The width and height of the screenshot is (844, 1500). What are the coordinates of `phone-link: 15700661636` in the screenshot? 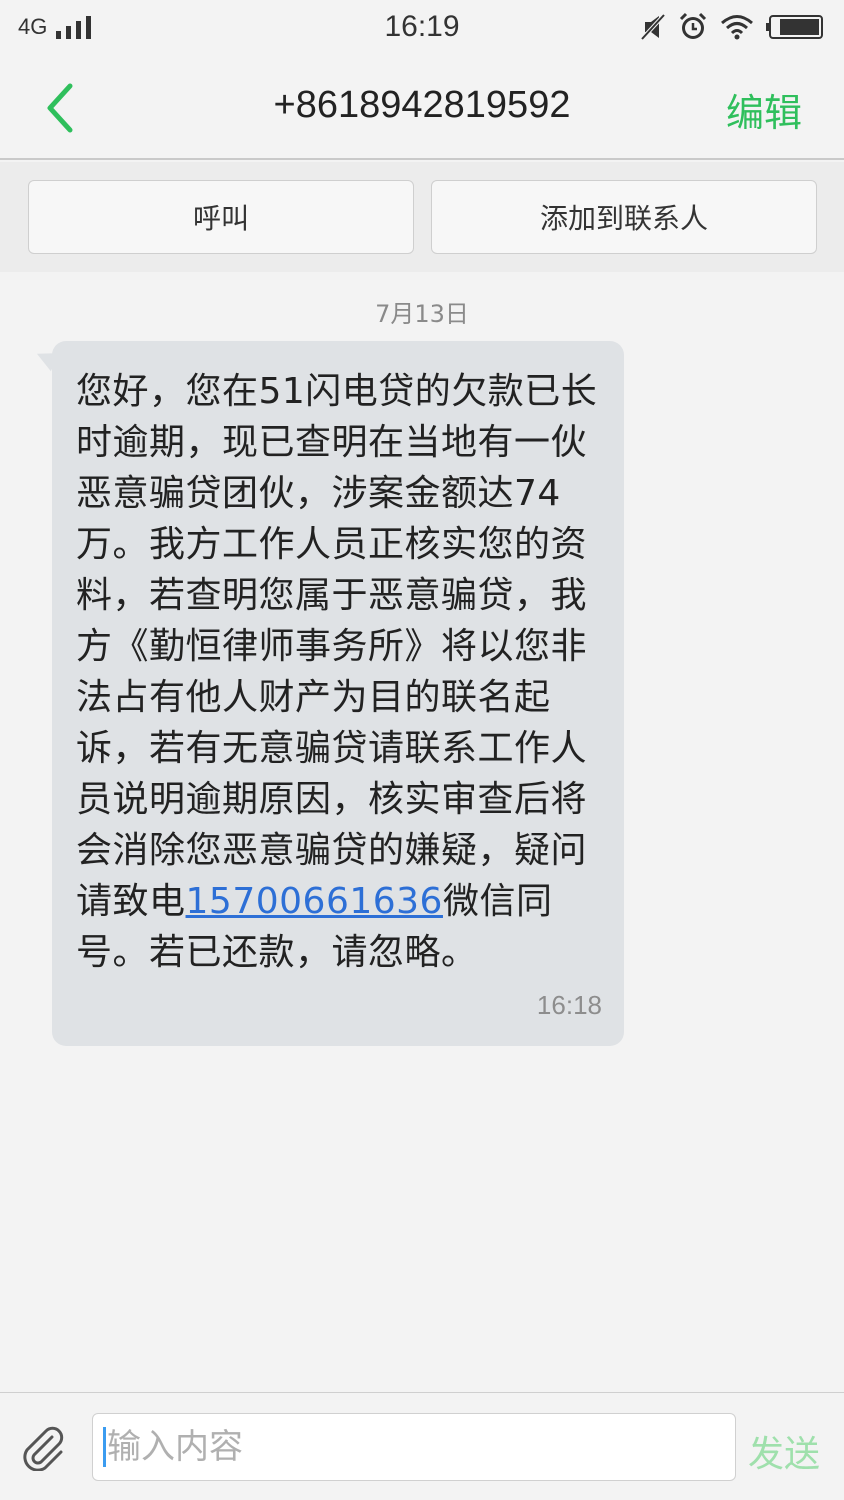 It's located at (314, 901).